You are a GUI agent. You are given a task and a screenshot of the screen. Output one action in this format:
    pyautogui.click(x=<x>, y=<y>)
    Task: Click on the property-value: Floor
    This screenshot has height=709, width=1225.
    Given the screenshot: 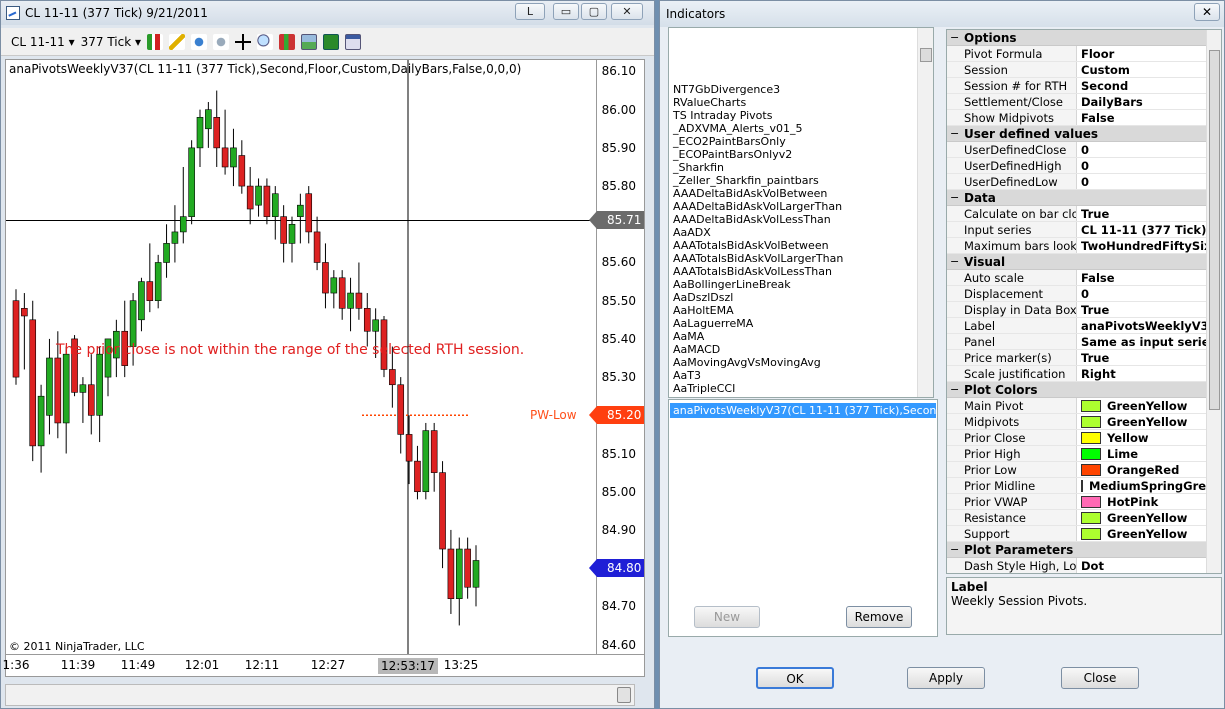 What is the action you would take?
    pyautogui.click(x=1149, y=53)
    